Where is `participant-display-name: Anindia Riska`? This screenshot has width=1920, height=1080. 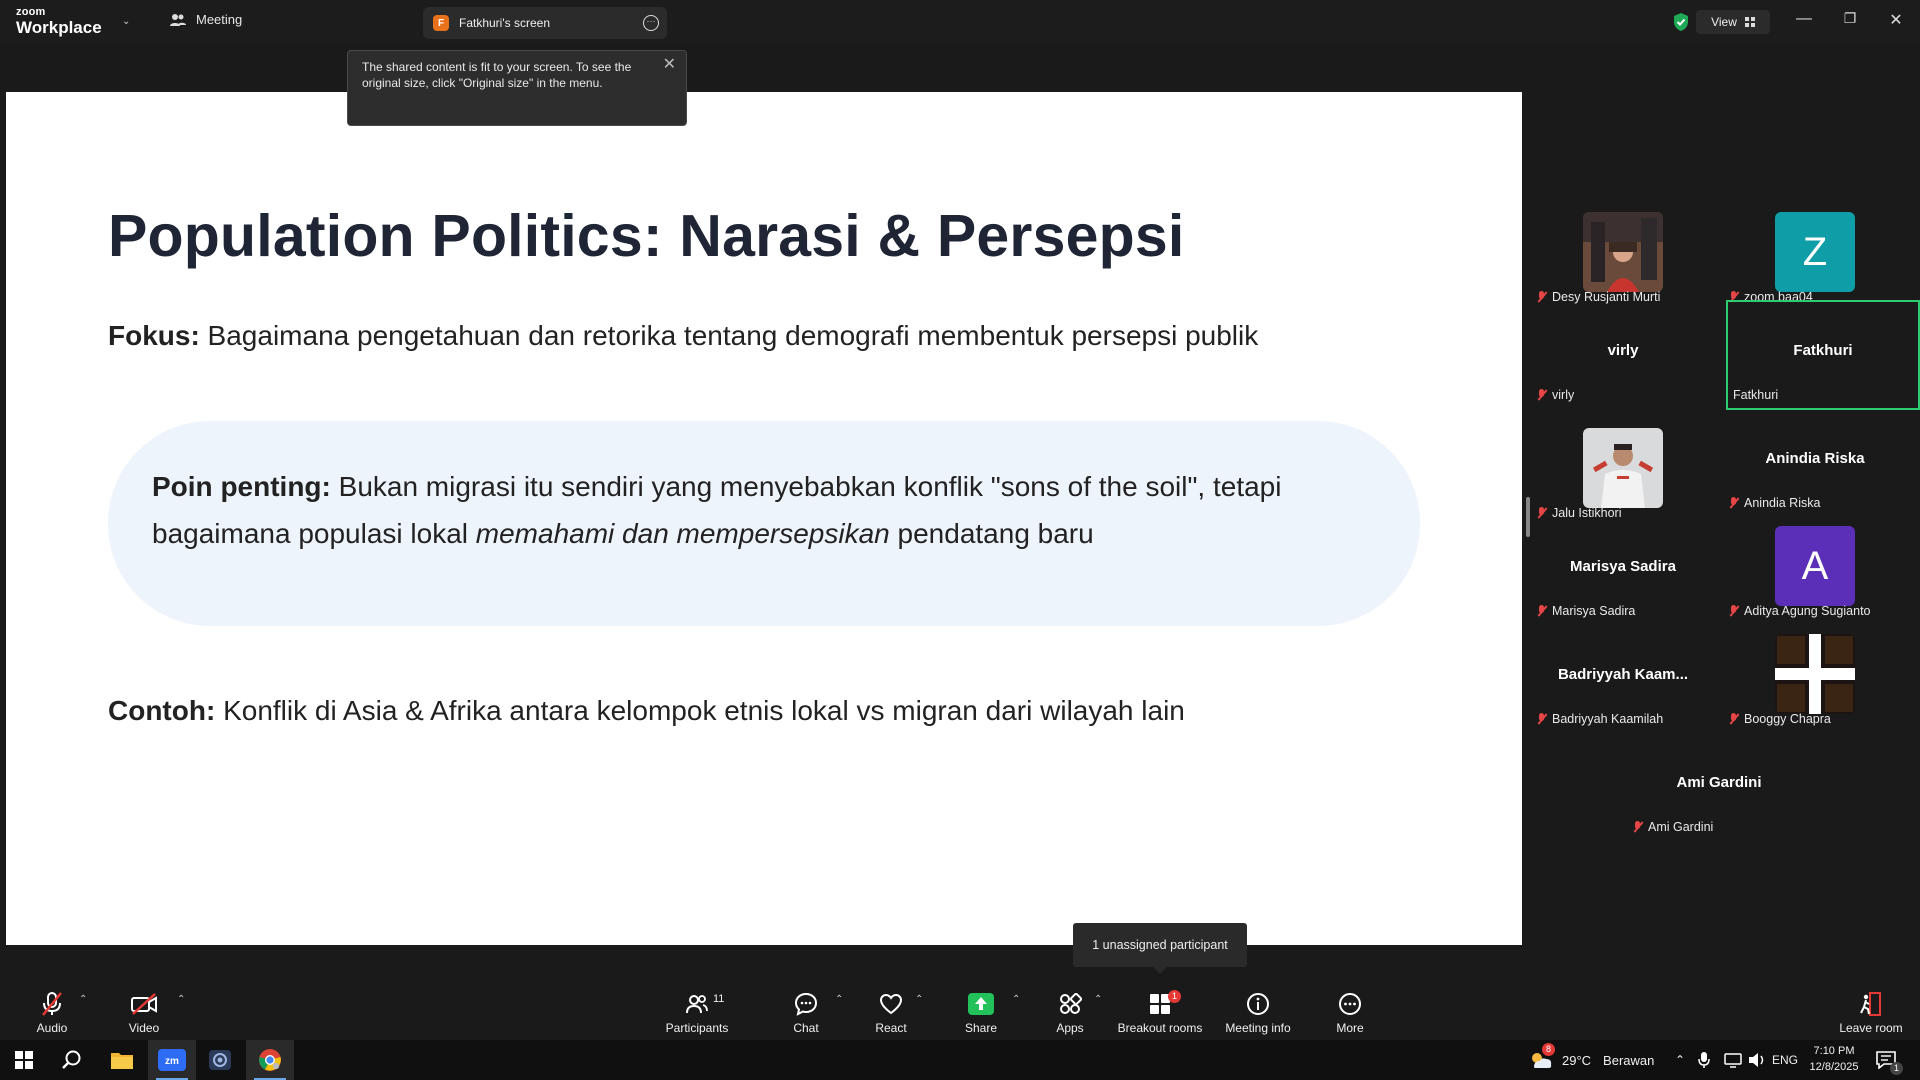 participant-display-name: Anindia Riska is located at coordinates (1815, 458).